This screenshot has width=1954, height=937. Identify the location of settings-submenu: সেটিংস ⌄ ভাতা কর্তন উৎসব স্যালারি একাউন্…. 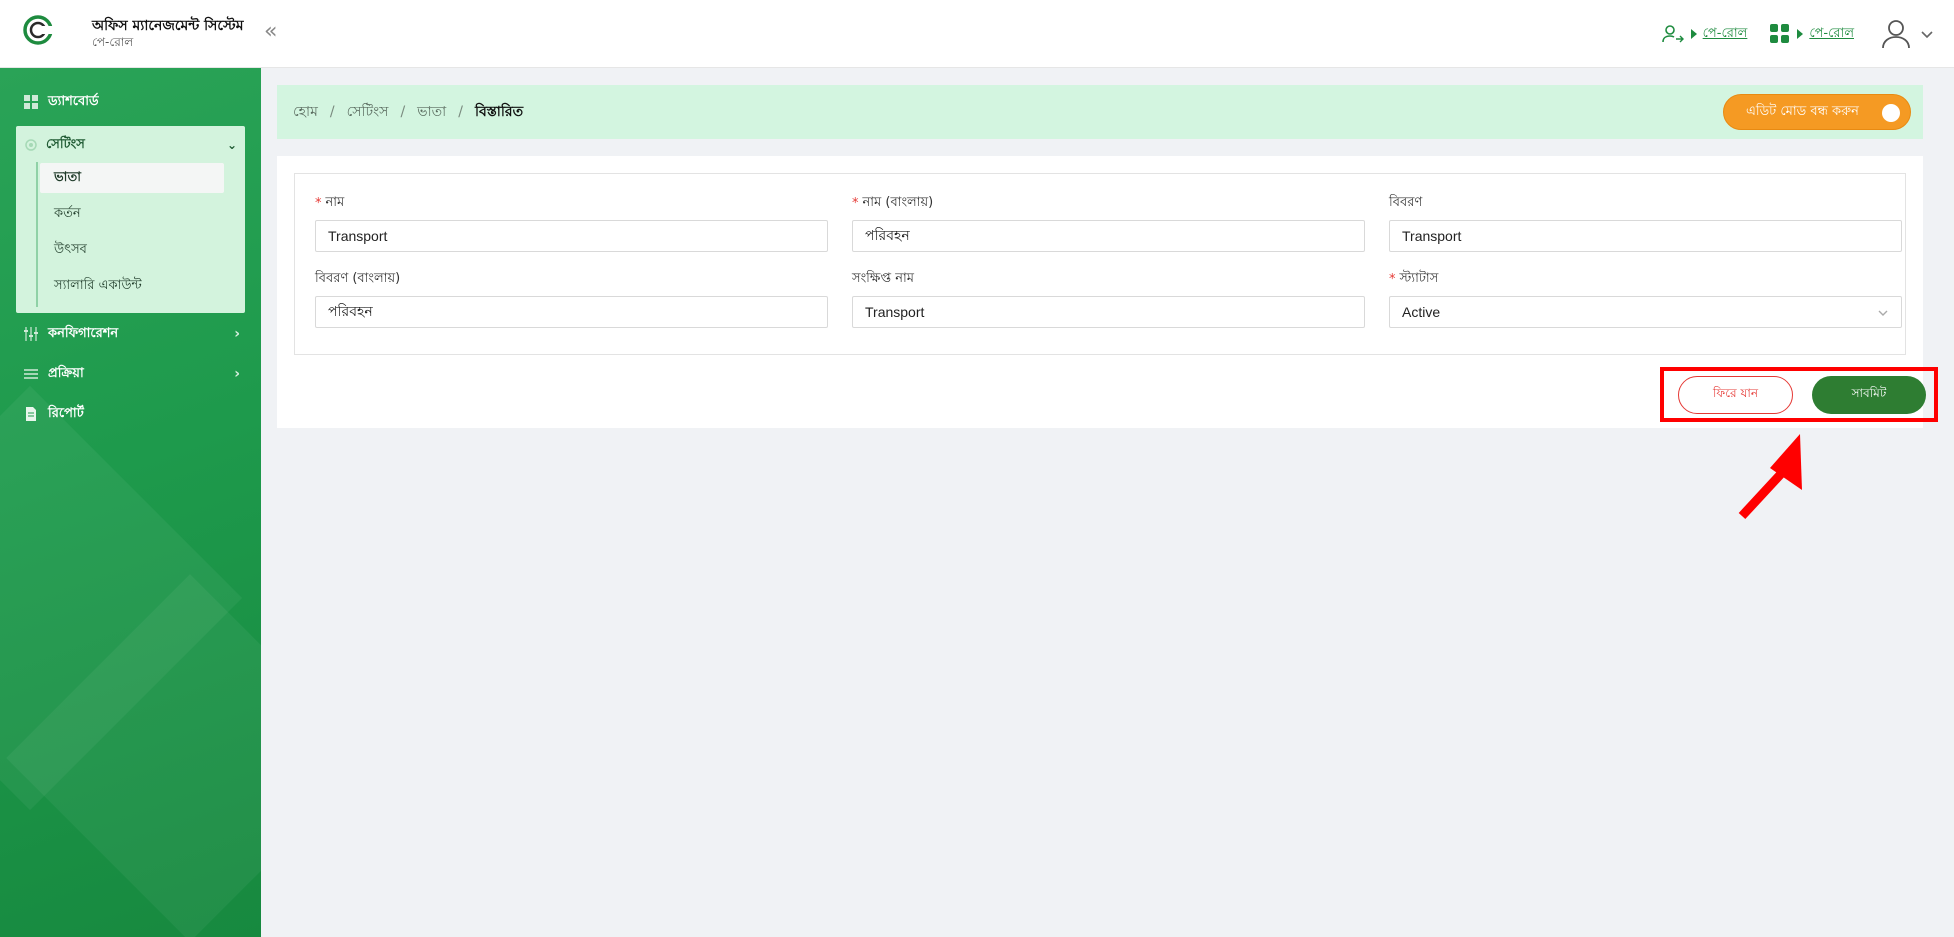
(130, 219).